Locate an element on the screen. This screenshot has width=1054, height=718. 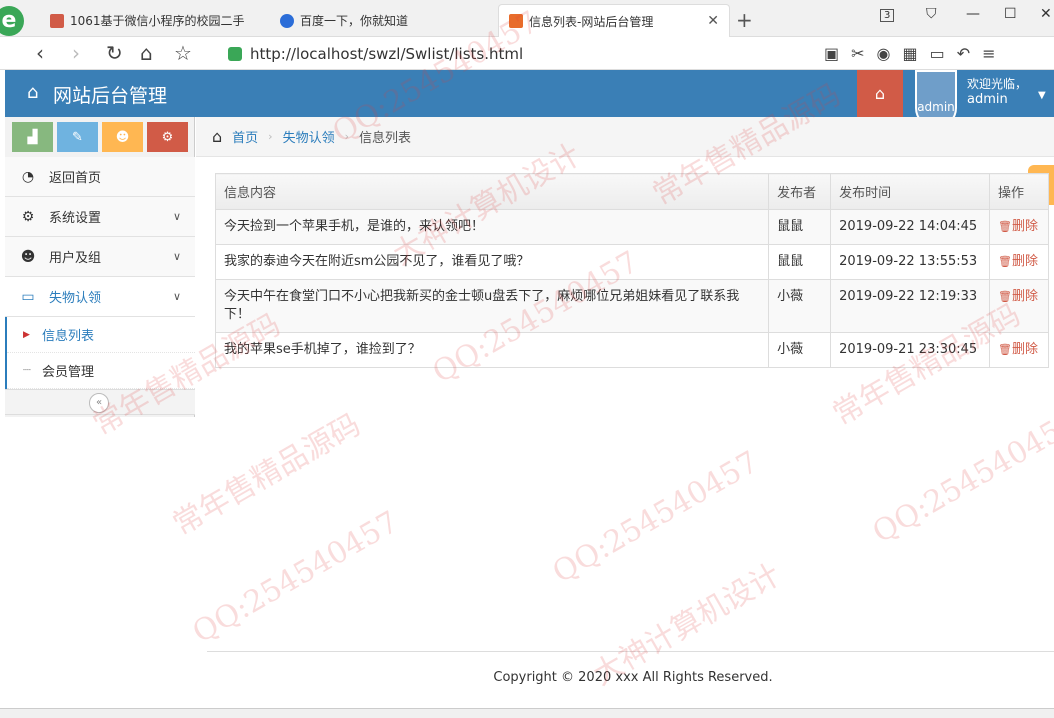
users-icon: ☻ is located at coordinates (122, 137).